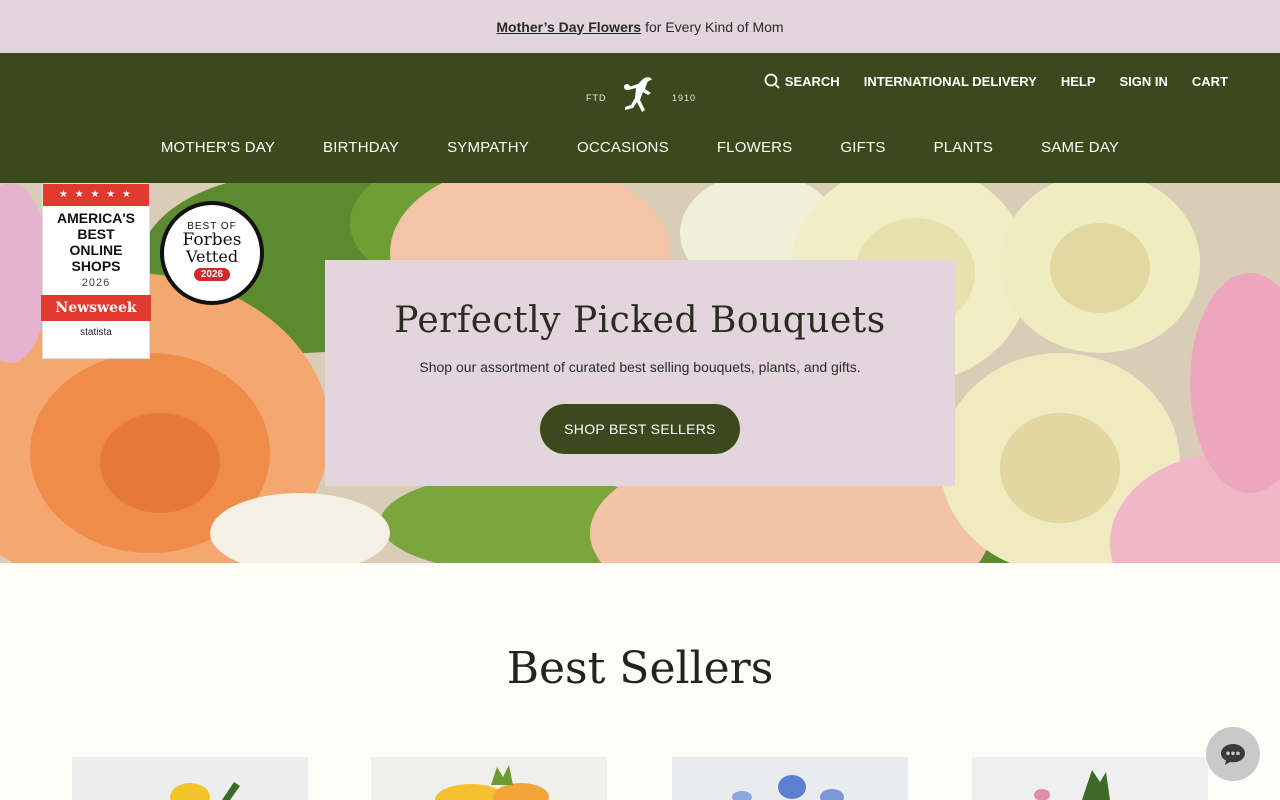 The width and height of the screenshot is (1280, 800). Describe the element at coordinates (812, 81) in the screenshot. I see `search-label: SEARCH` at that location.